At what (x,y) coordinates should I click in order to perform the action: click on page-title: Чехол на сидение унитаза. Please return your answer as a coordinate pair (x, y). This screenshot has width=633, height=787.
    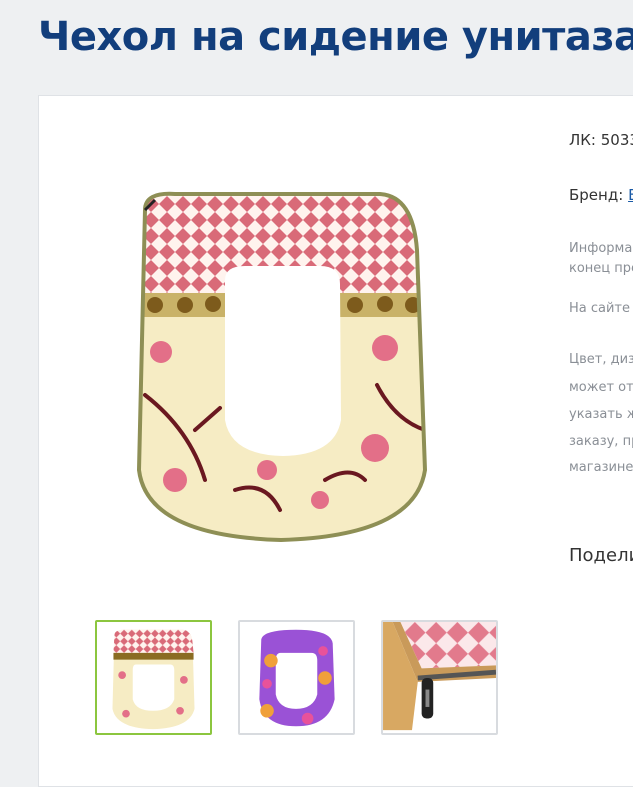
    Looking at the image, I should click on (335, 37).